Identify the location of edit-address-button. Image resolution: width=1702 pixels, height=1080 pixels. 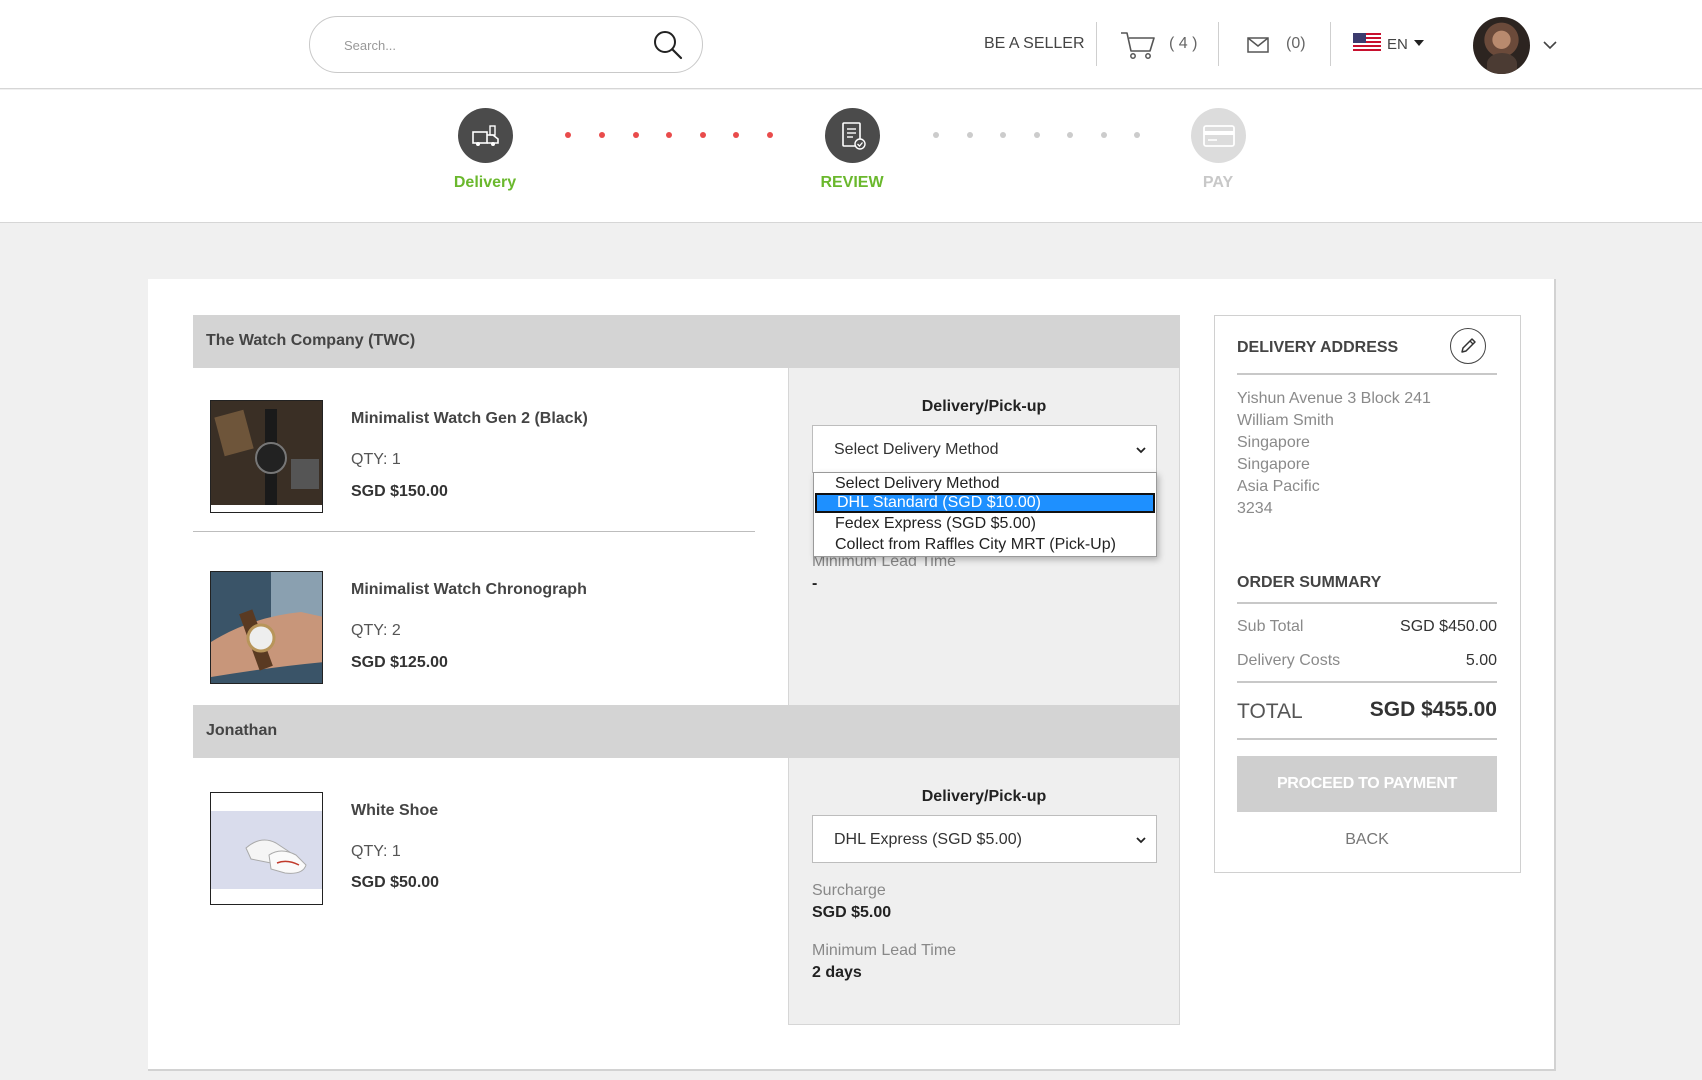
(1468, 346).